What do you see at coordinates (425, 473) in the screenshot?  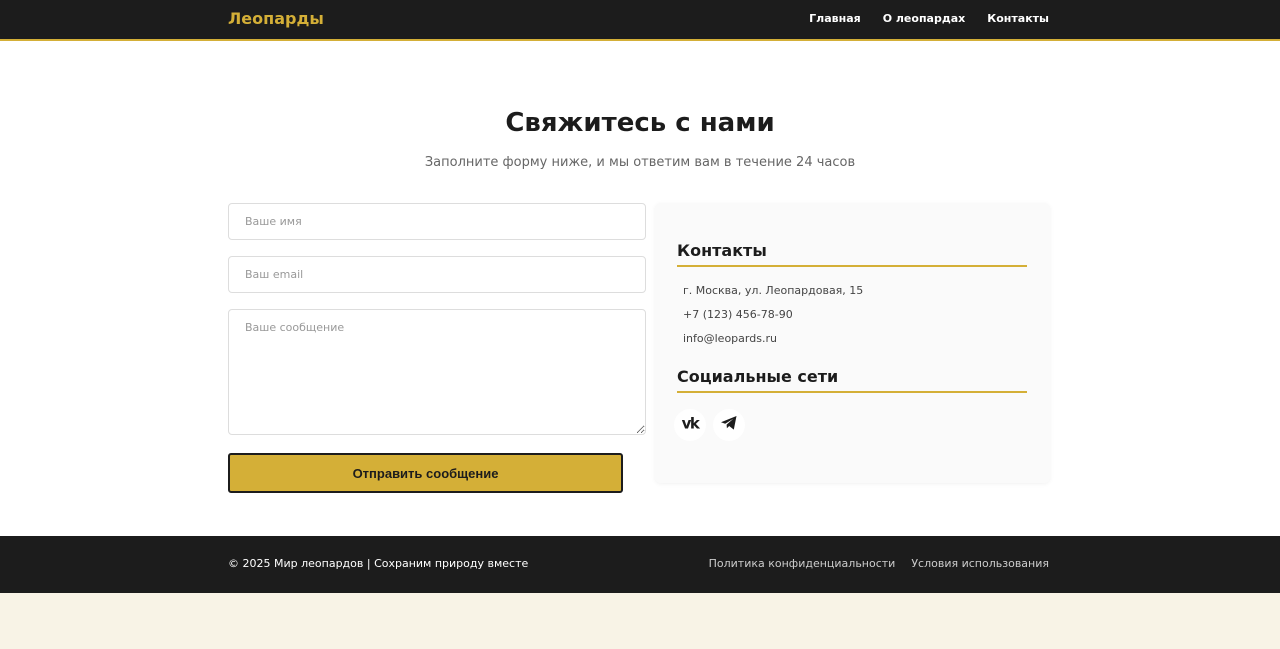 I see `submit-button: Отправить сообщение` at bounding box center [425, 473].